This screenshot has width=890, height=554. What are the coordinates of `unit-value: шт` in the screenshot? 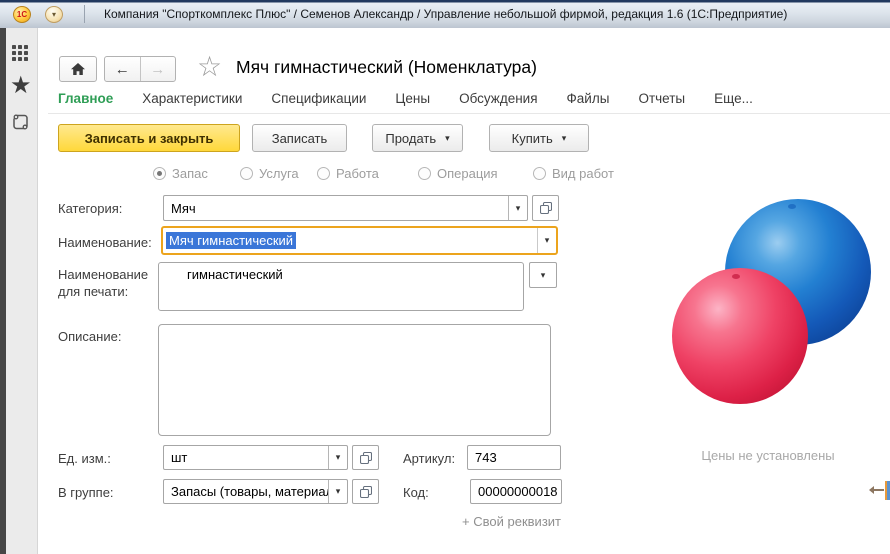 It's located at (179, 457).